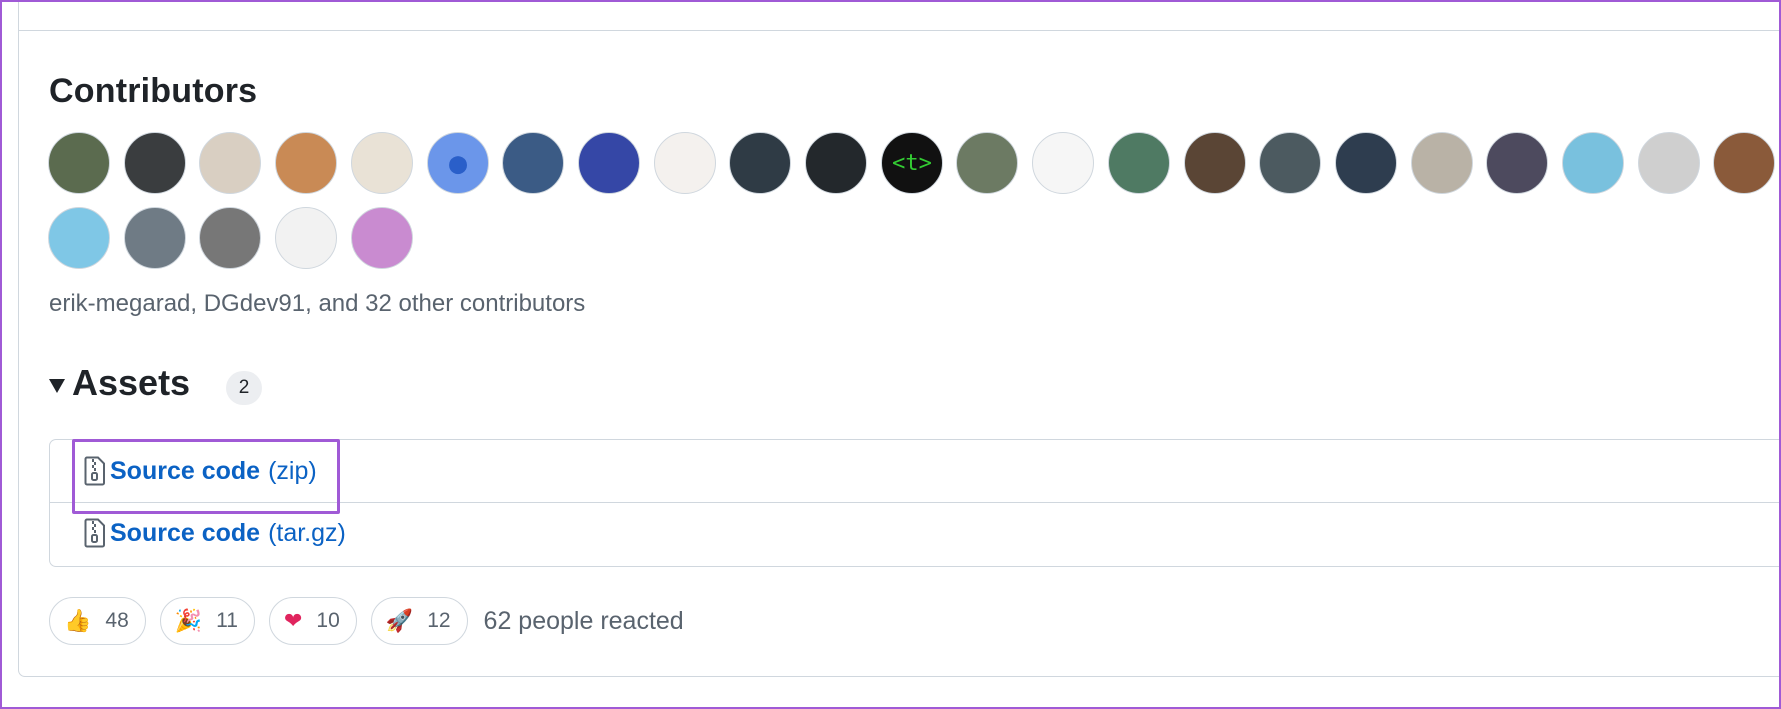  What do you see at coordinates (57, 386) in the screenshot?
I see `caret-down-icon` at bounding box center [57, 386].